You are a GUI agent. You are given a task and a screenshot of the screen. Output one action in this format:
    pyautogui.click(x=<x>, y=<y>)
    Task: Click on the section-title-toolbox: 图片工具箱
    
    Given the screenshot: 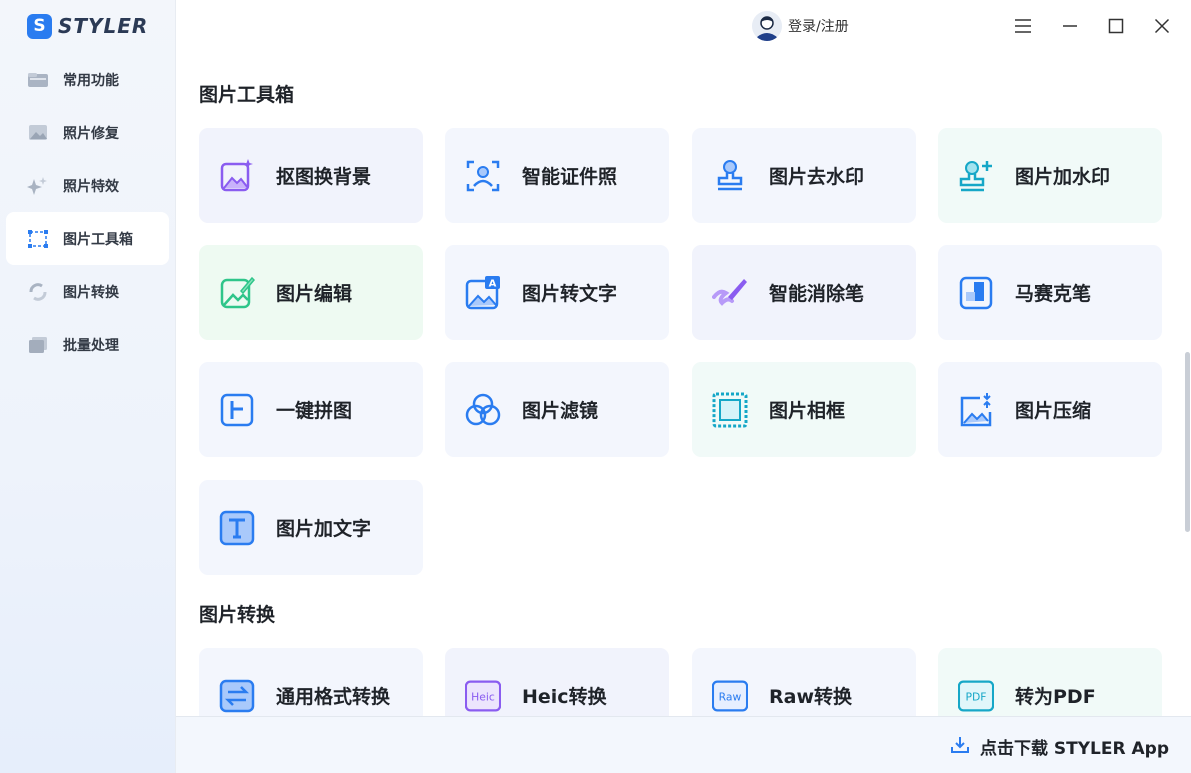 What is the action you would take?
    pyautogui.click(x=247, y=95)
    